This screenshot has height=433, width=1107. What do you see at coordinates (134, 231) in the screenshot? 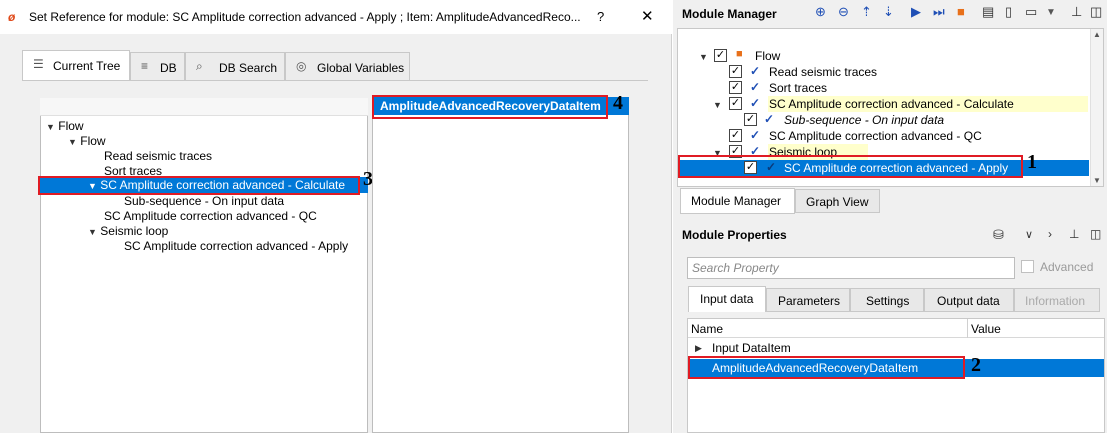
I see `tree-item-label: Seismic loop` at bounding box center [134, 231].